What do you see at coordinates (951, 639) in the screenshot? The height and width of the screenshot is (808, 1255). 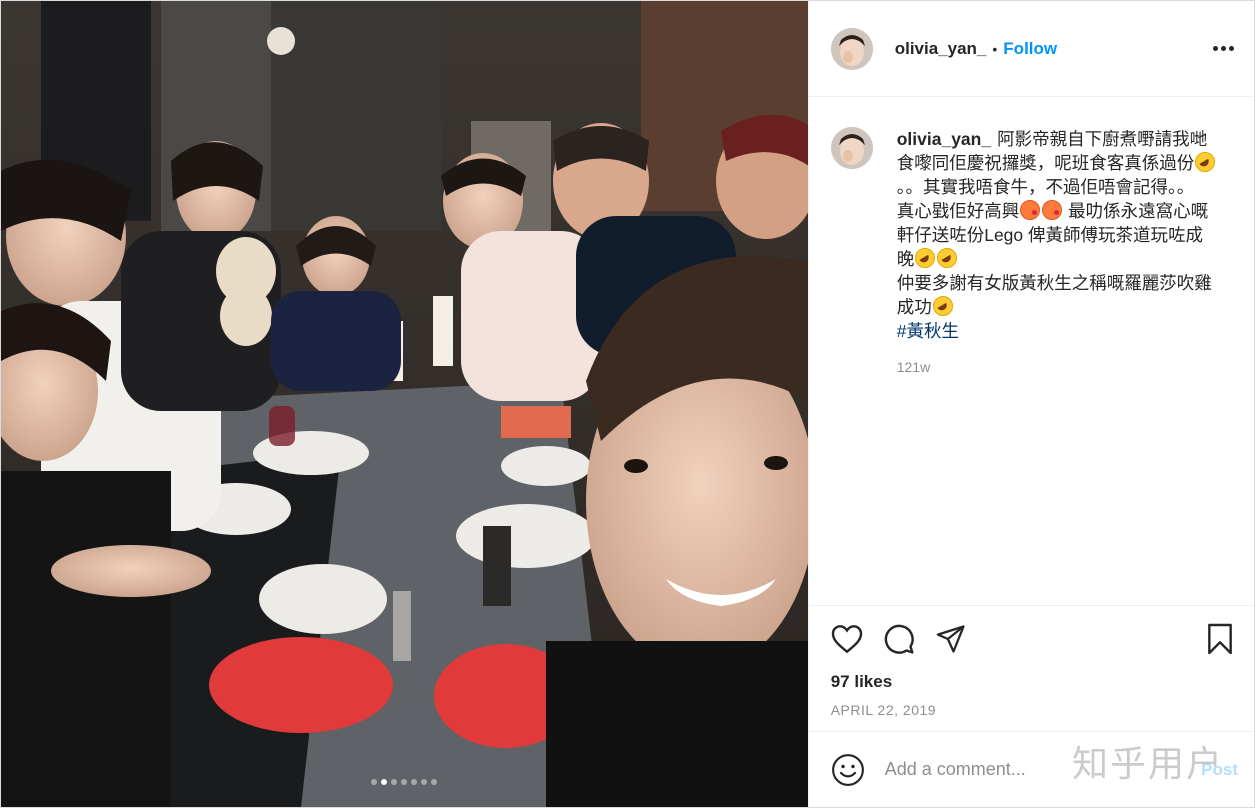 I see `paper-plane-icon` at bounding box center [951, 639].